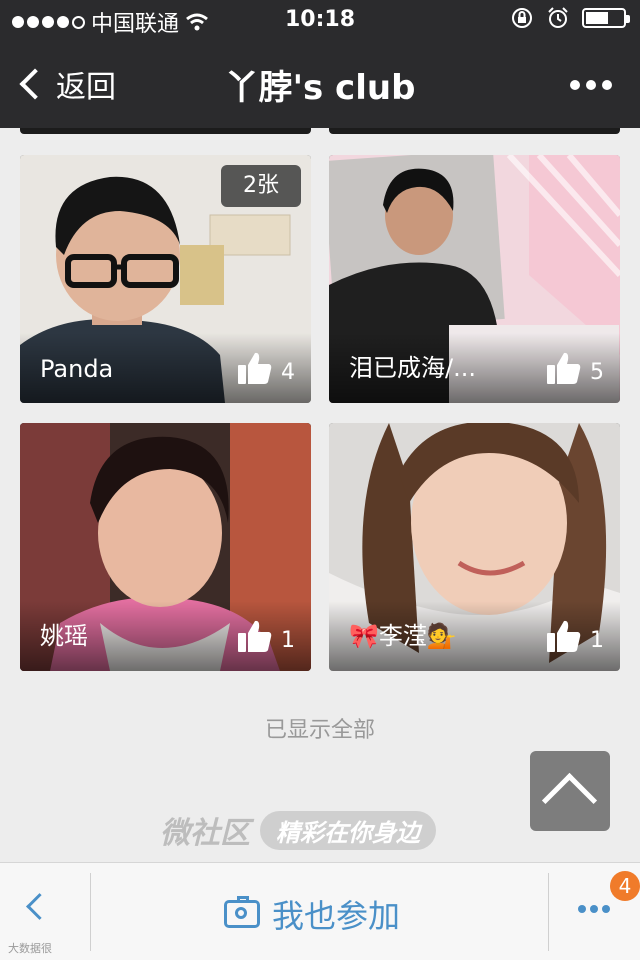 This screenshot has height=960, width=640. Describe the element at coordinates (320, 20) in the screenshot. I see `status-bar: 中国联通 10:18` at that location.